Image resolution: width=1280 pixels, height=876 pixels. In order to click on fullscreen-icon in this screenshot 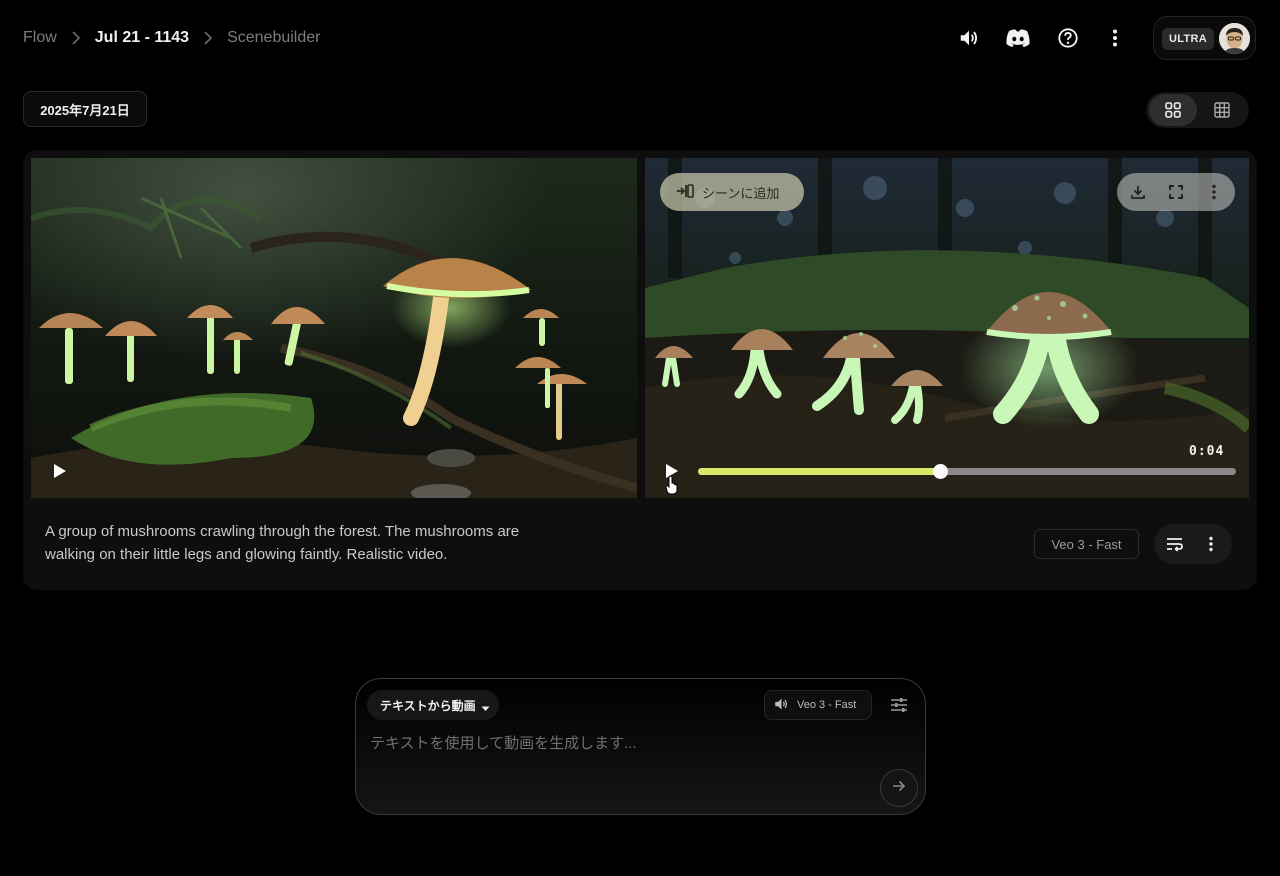, I will do `click(1176, 192)`.